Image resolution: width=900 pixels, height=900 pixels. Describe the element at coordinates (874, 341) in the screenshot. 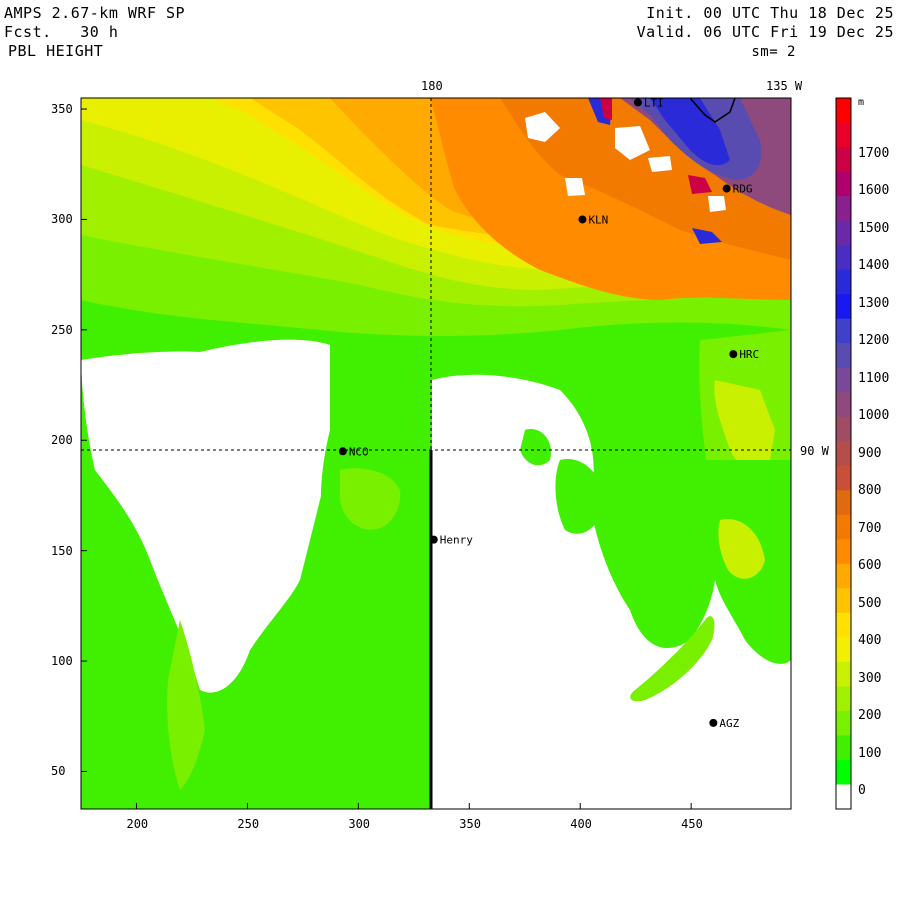

I see `colorbar-label: 1200` at that location.